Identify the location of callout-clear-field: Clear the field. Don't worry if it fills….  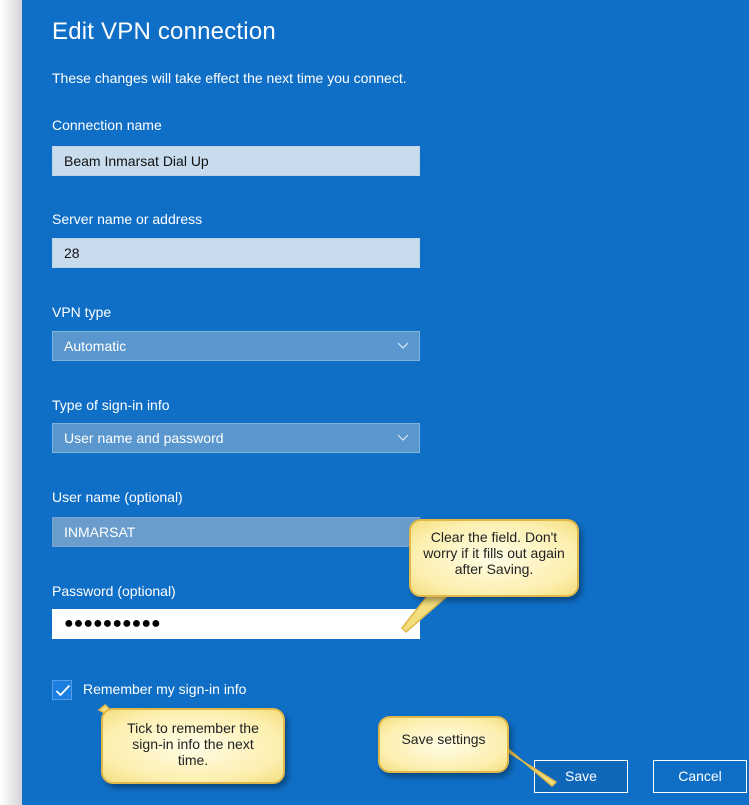
(494, 558).